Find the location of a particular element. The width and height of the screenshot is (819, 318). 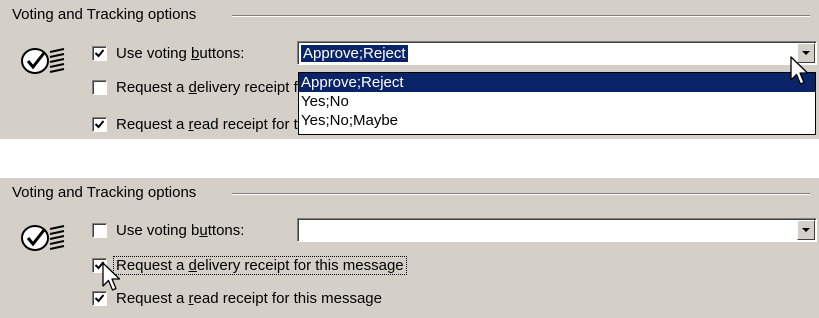

voting-options-dropdown-list: Approve;Reject Yes;No Yes;No;Maybe is located at coordinates (557, 103).